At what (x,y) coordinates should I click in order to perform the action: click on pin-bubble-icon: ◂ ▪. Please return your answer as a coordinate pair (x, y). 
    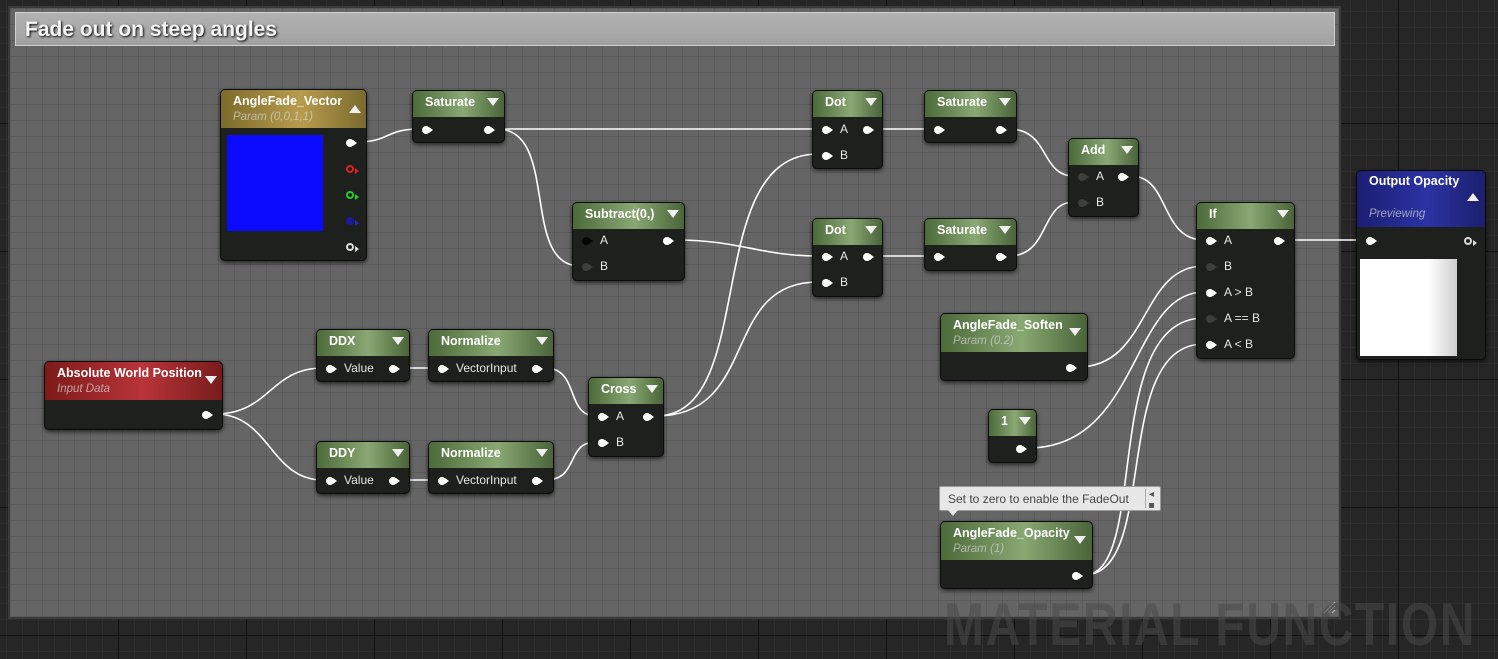
    Looking at the image, I should click on (1151, 500).